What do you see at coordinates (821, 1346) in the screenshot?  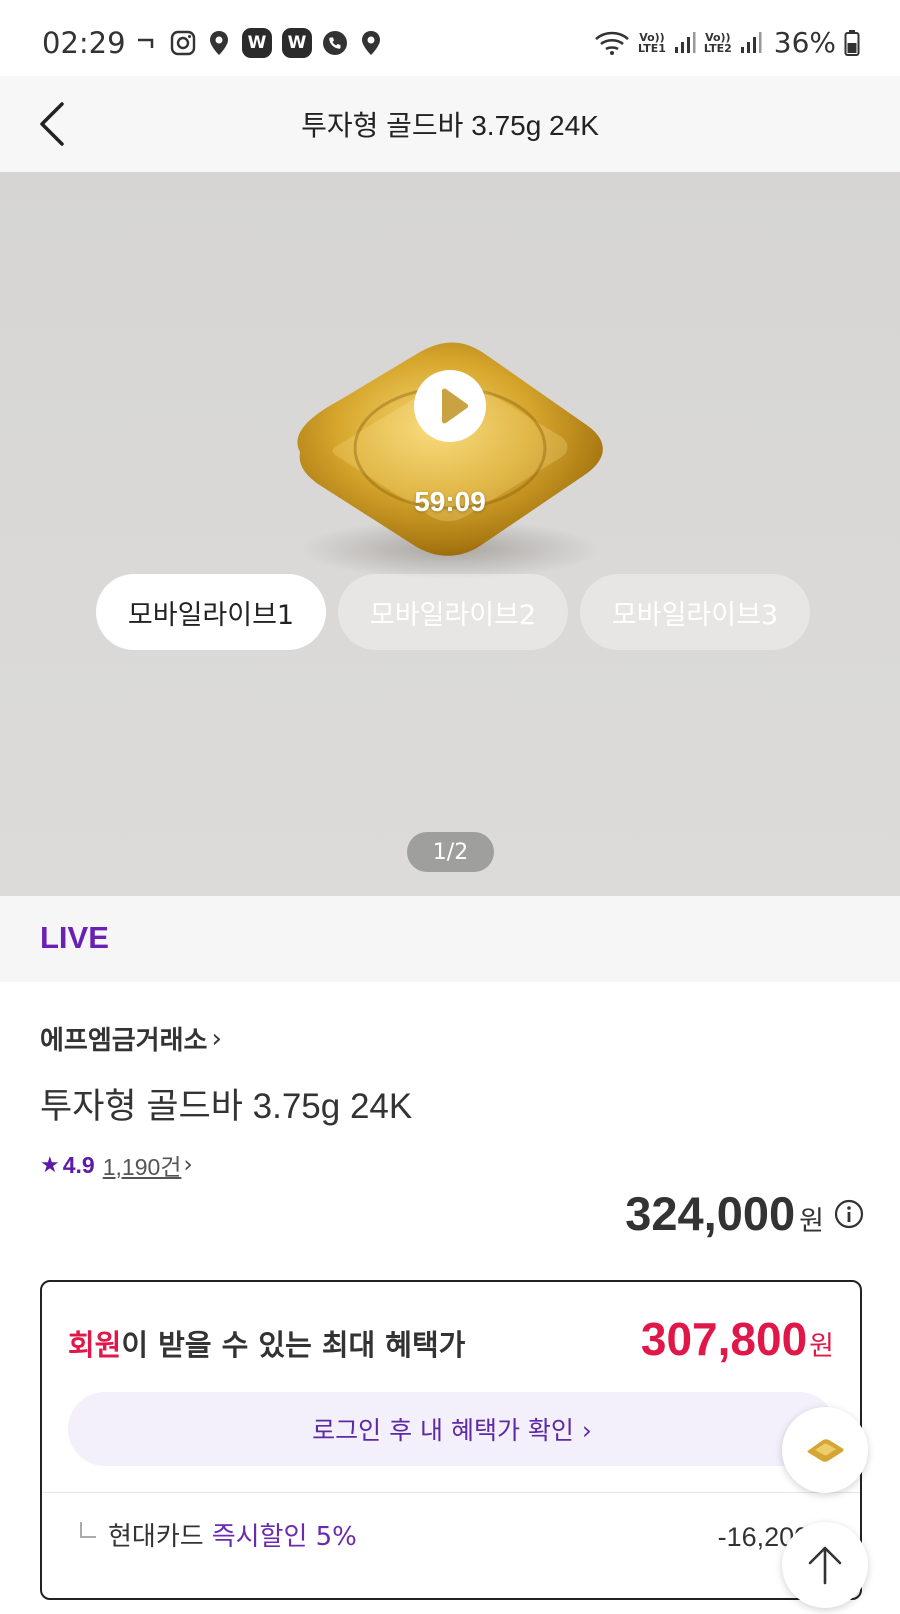 I see `benefit-price-unit: 원` at bounding box center [821, 1346].